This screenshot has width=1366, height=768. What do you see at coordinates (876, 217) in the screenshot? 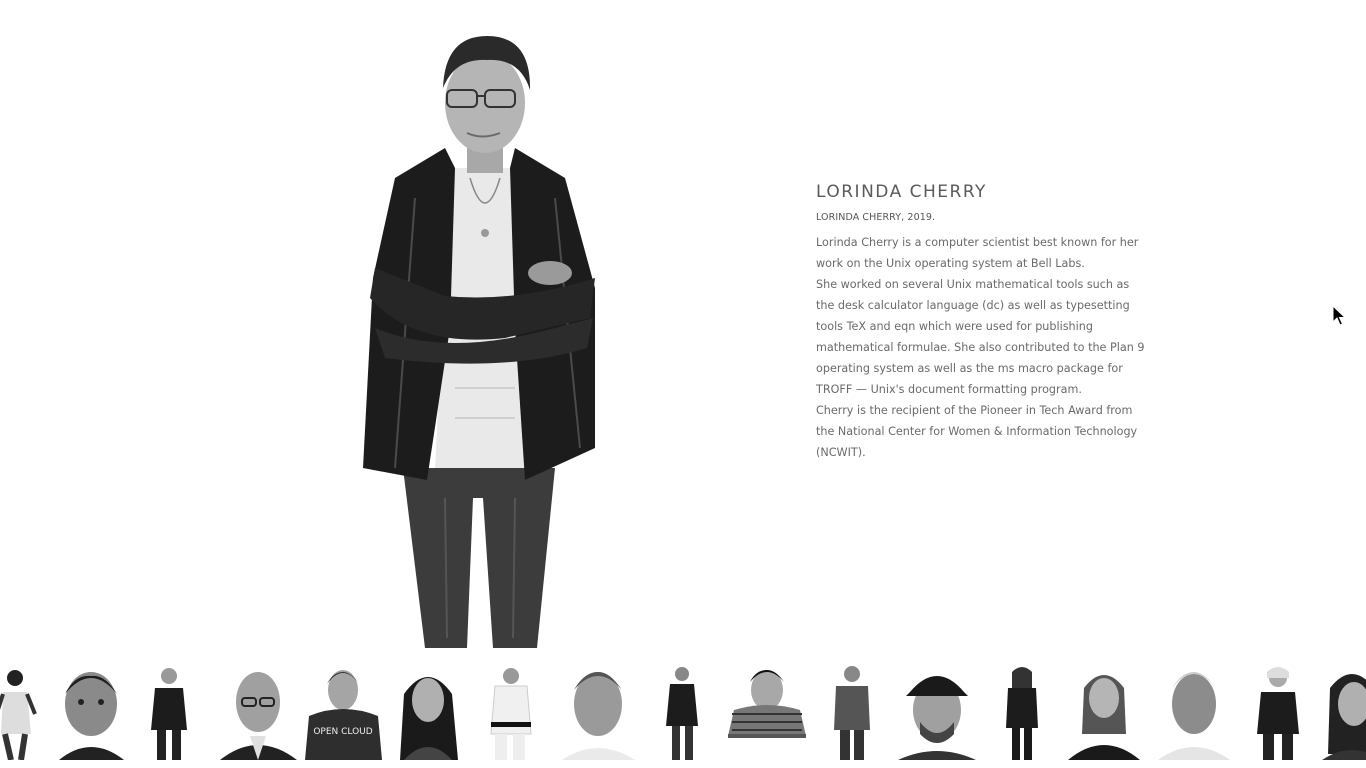
I see `photo-caption: LORINDA CHERRY, 2019.` at bounding box center [876, 217].